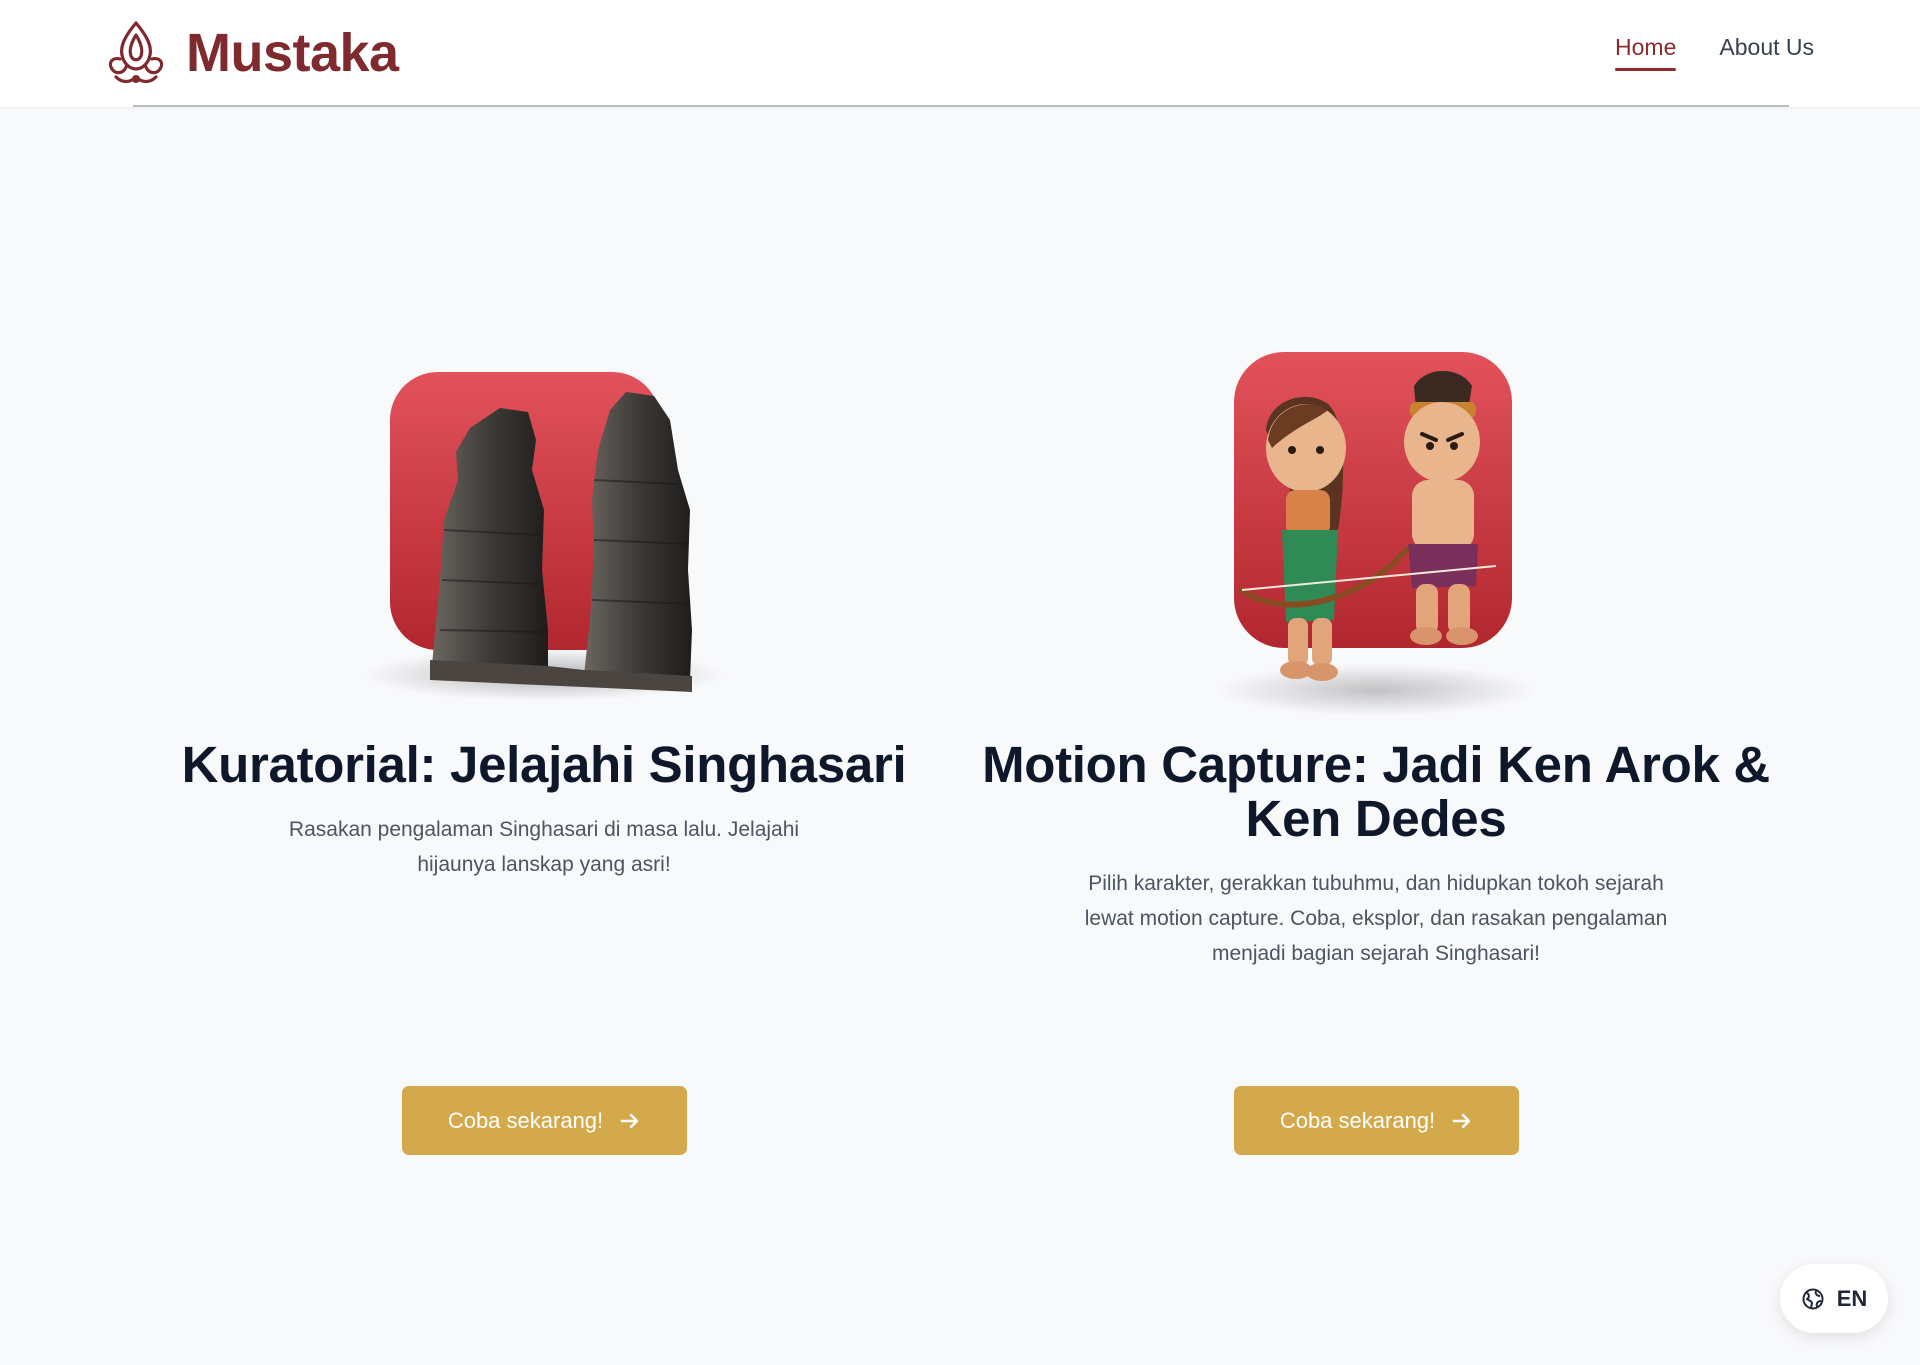 The height and width of the screenshot is (1365, 1920). I want to click on nav-about-us: About Us, so click(1766, 52).